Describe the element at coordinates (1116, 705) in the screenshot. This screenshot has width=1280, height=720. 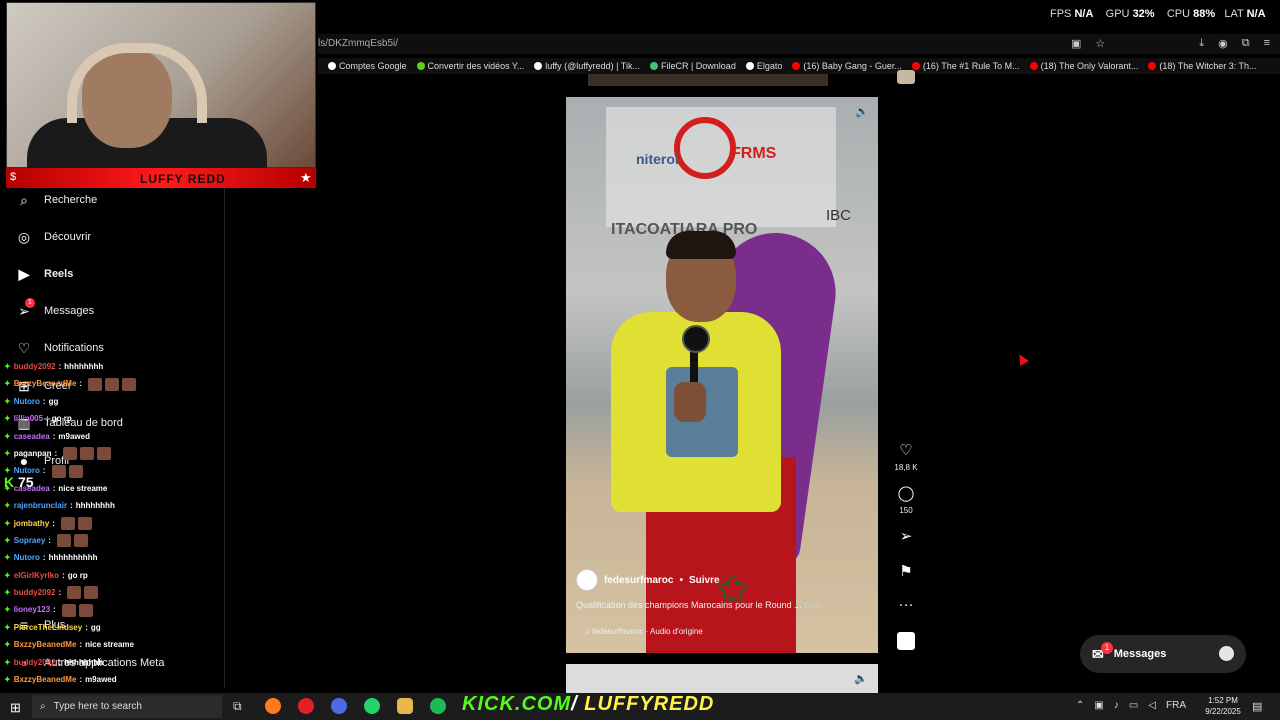
I see `mic-tray-icon: ♪` at that location.